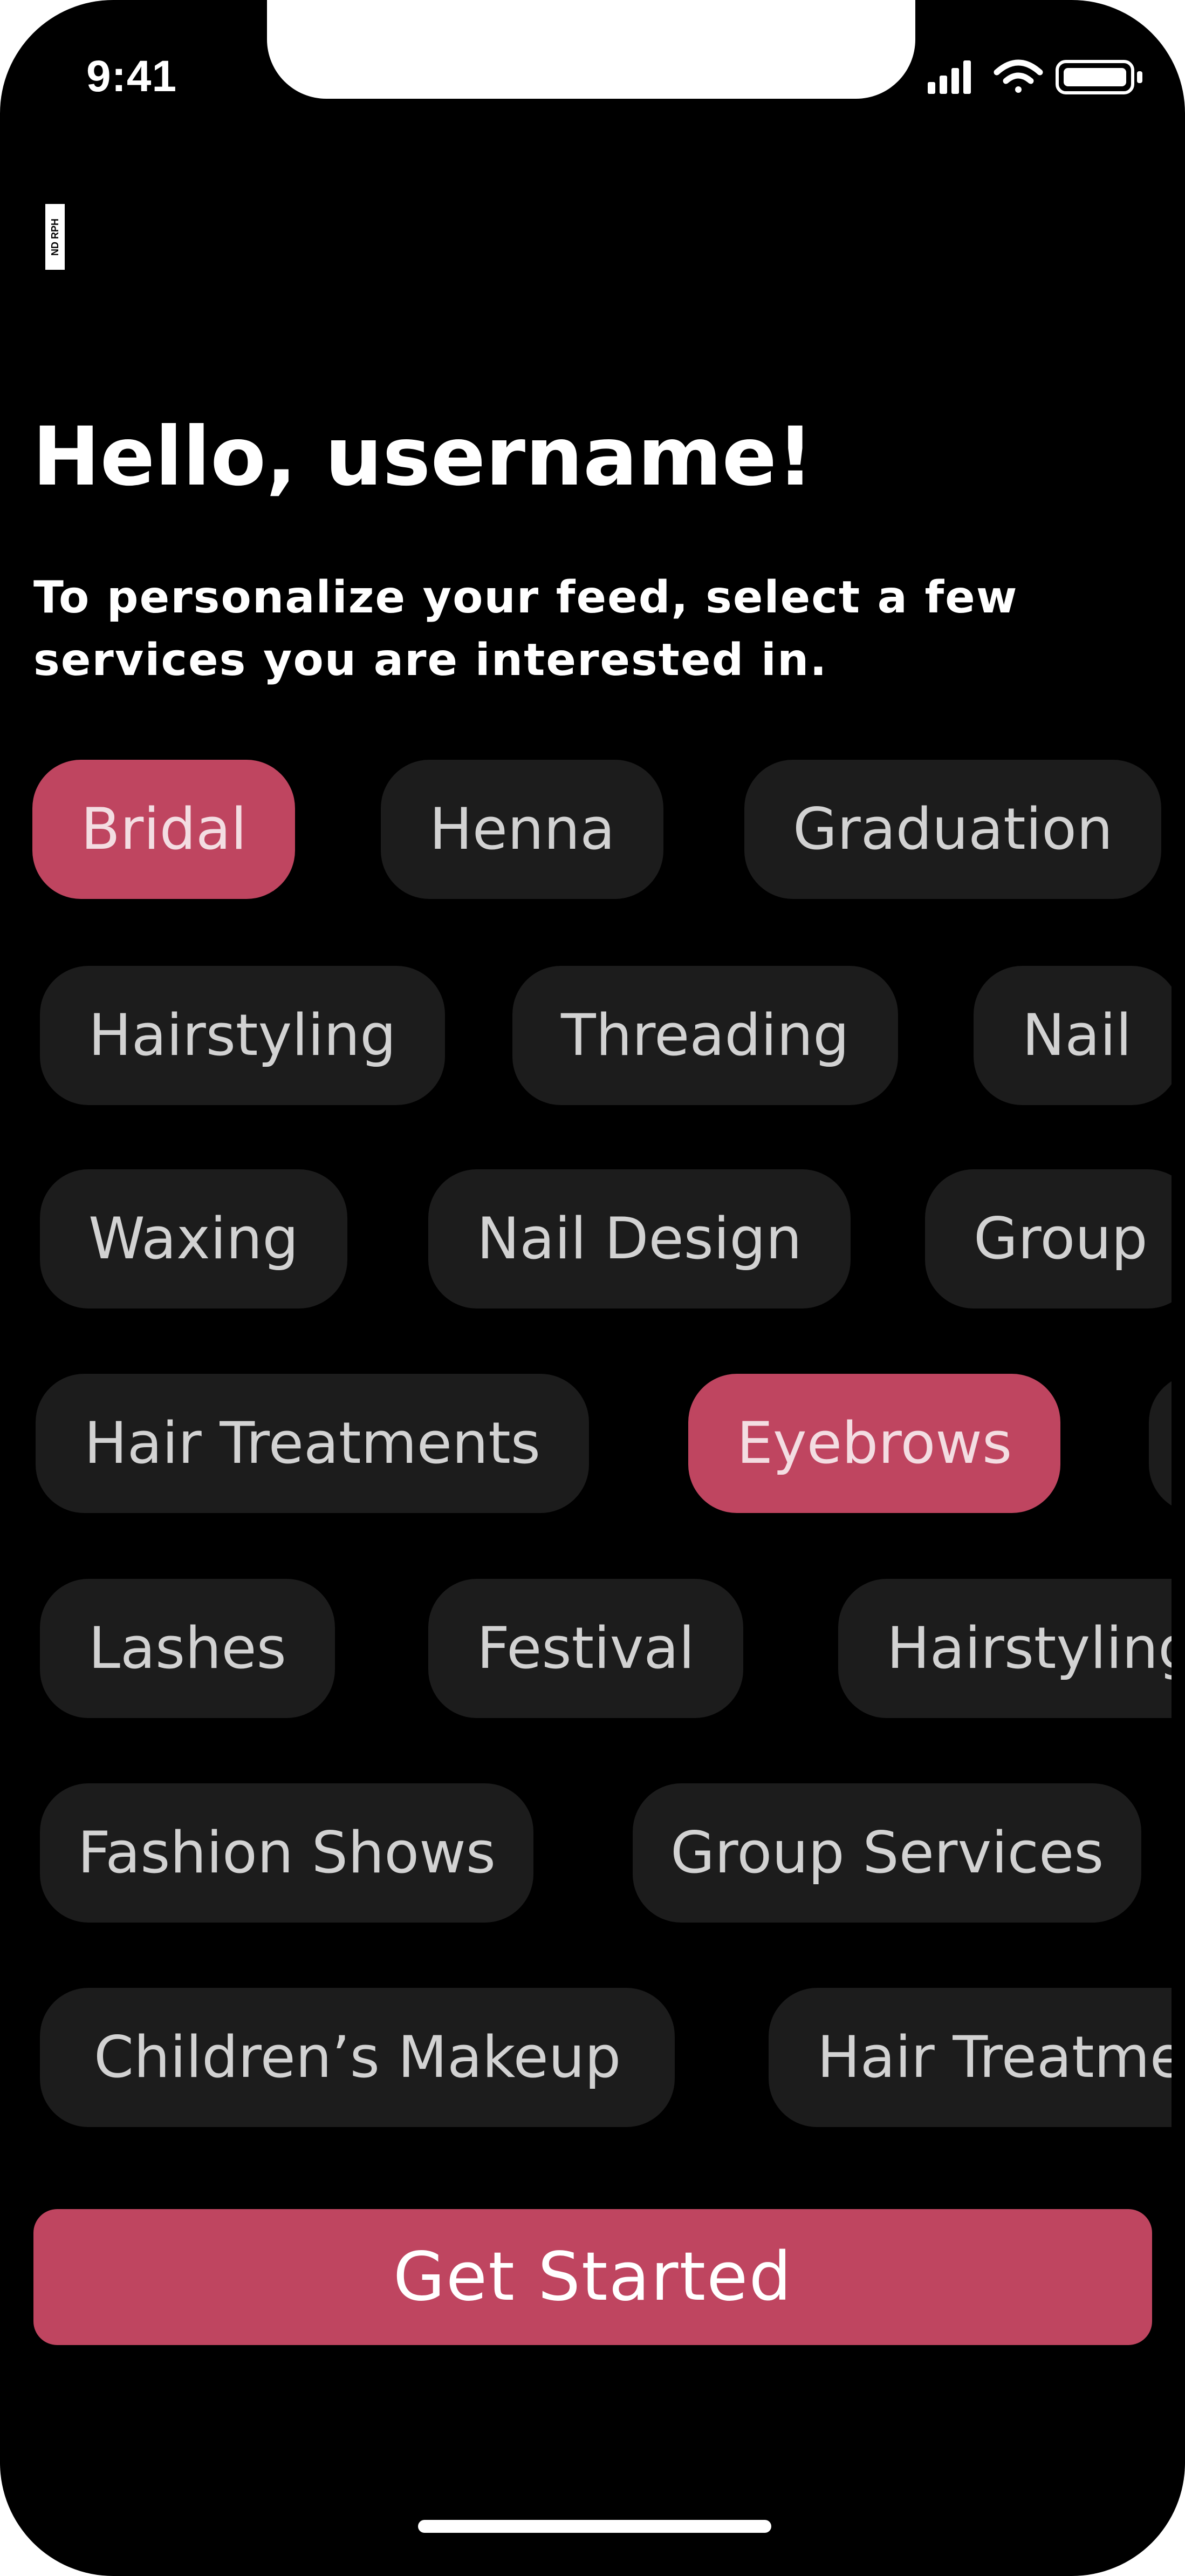  I want to click on service-chip: Eyebrows, so click(874, 1443).